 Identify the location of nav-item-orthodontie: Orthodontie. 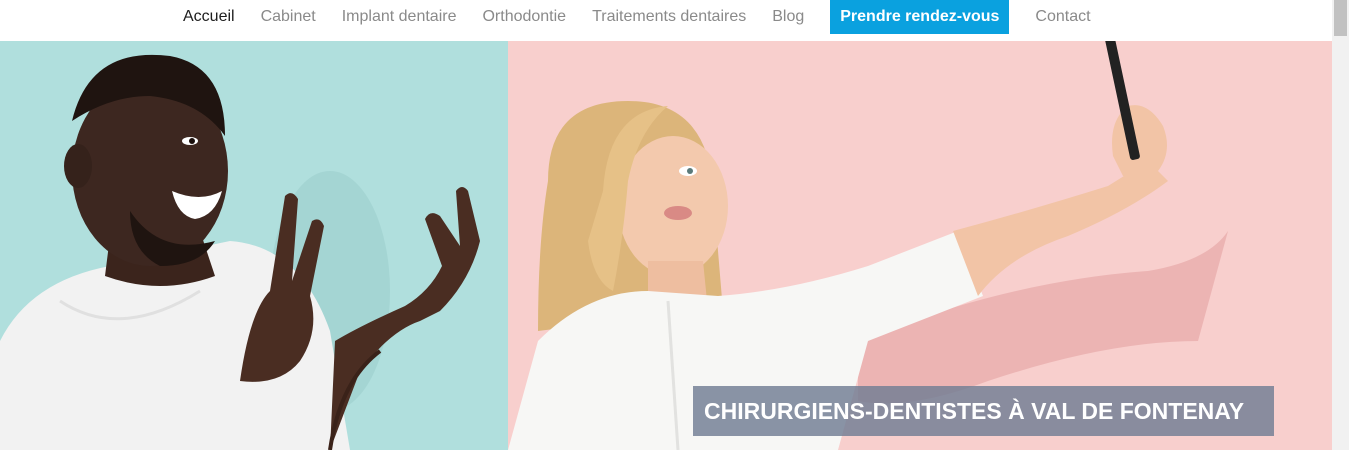
(524, 17).